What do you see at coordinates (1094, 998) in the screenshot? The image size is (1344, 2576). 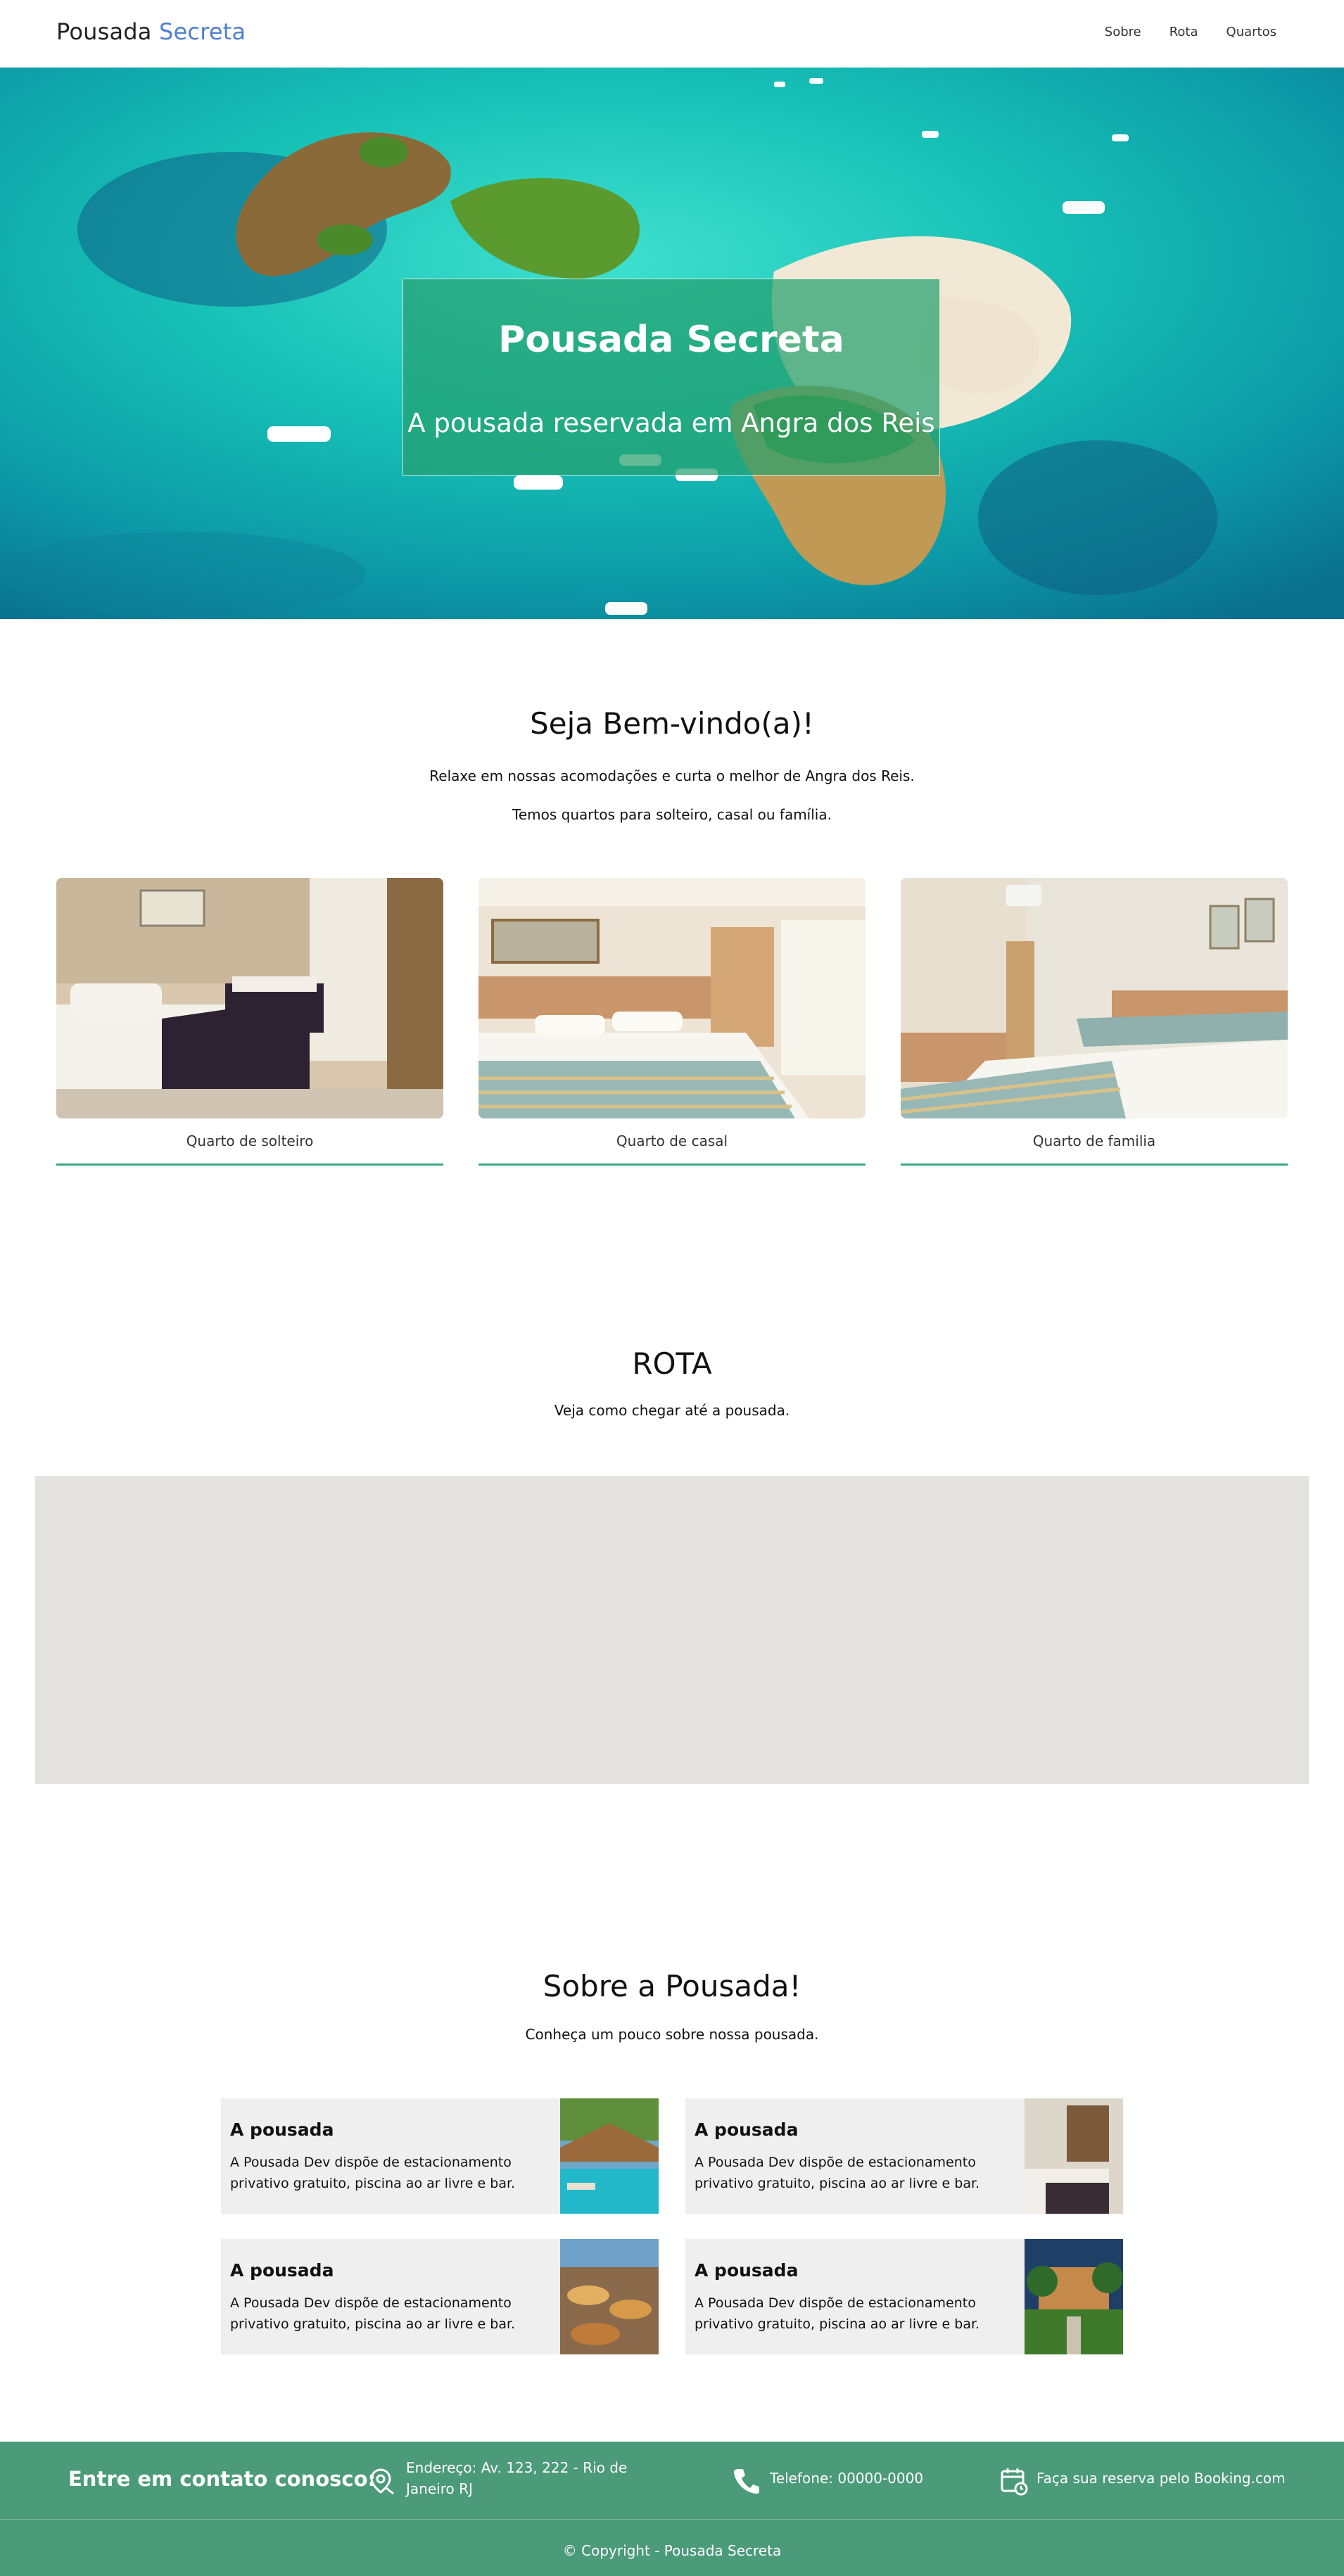 I see `room-photo-familia` at bounding box center [1094, 998].